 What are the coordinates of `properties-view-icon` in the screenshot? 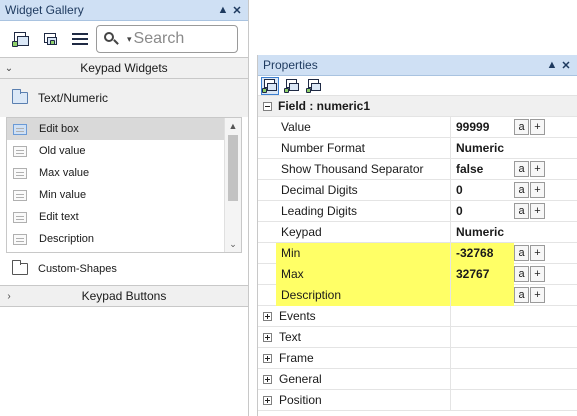 It's located at (270, 85).